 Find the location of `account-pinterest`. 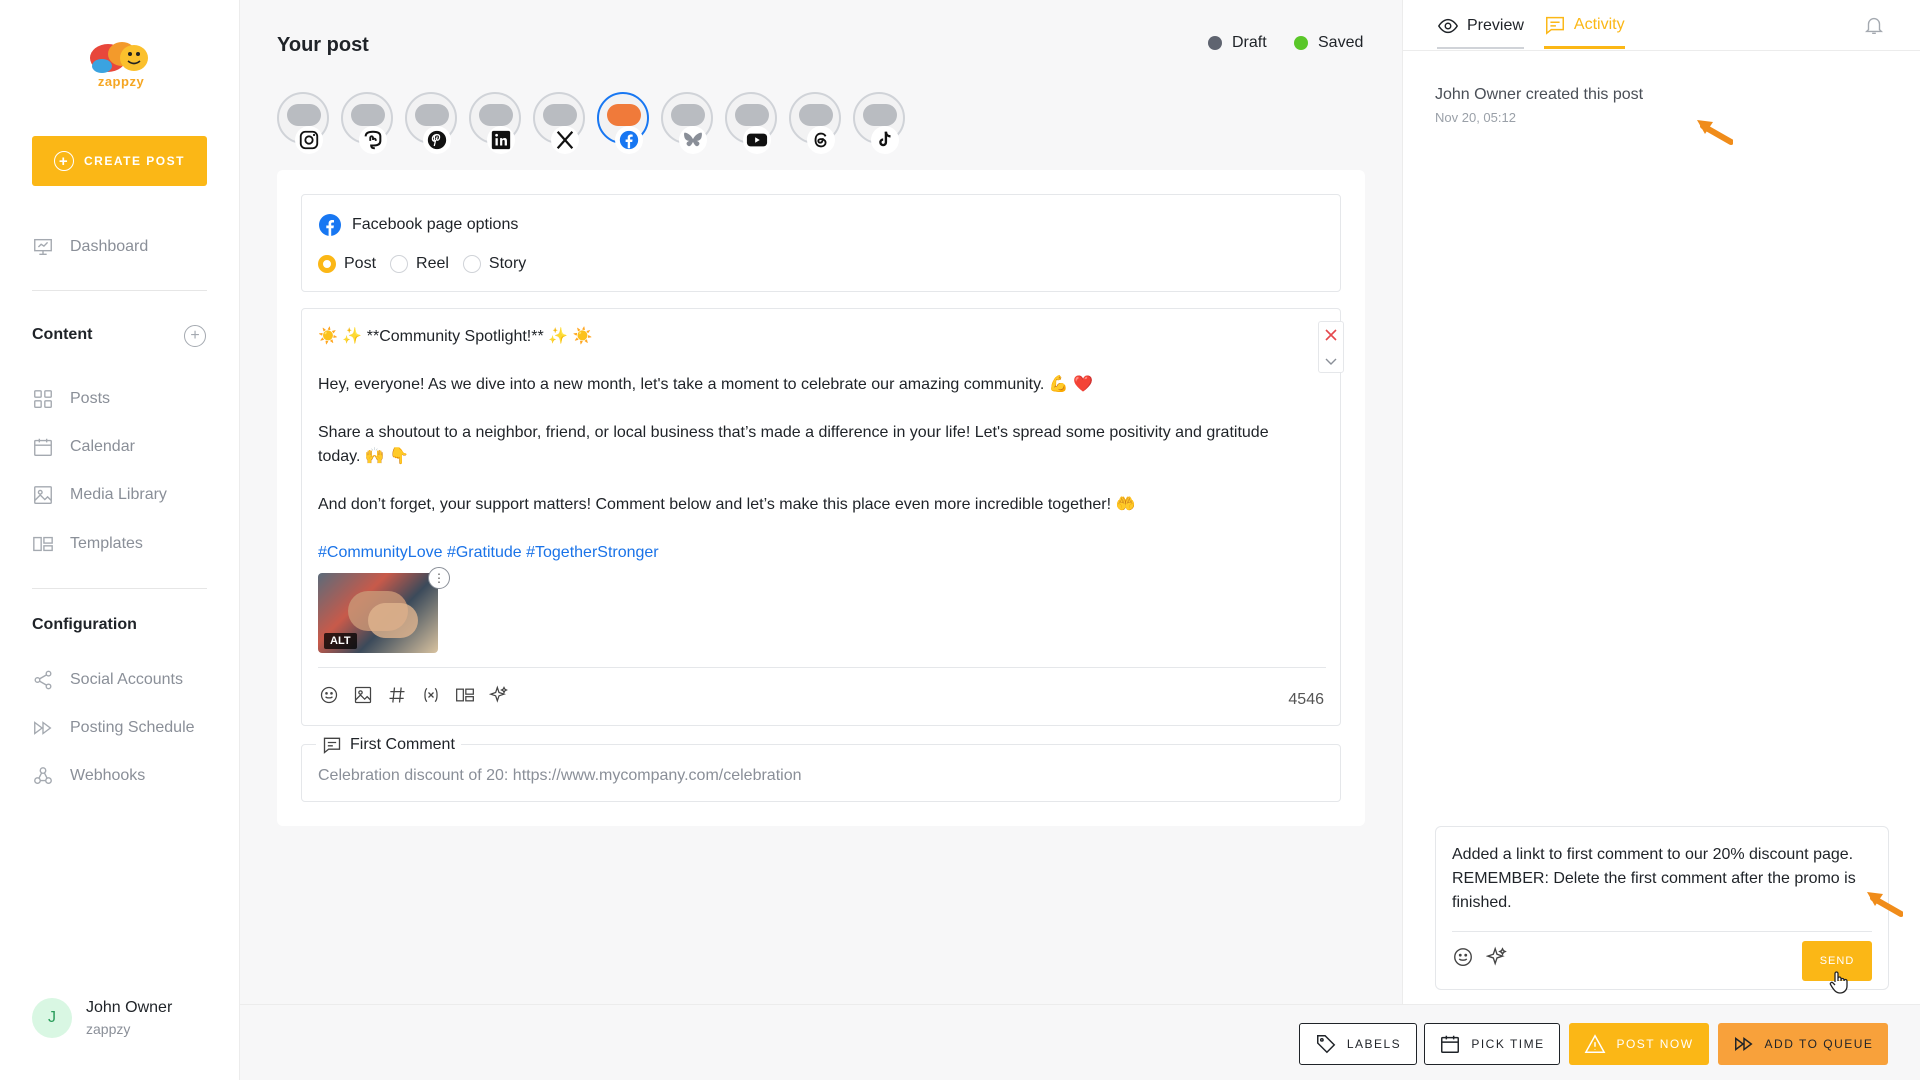

account-pinterest is located at coordinates (431, 123).